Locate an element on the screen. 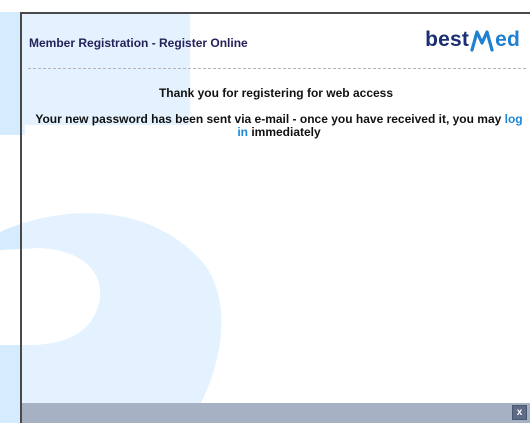  dialog-title: Member Registration - Register Online is located at coordinates (138, 43).